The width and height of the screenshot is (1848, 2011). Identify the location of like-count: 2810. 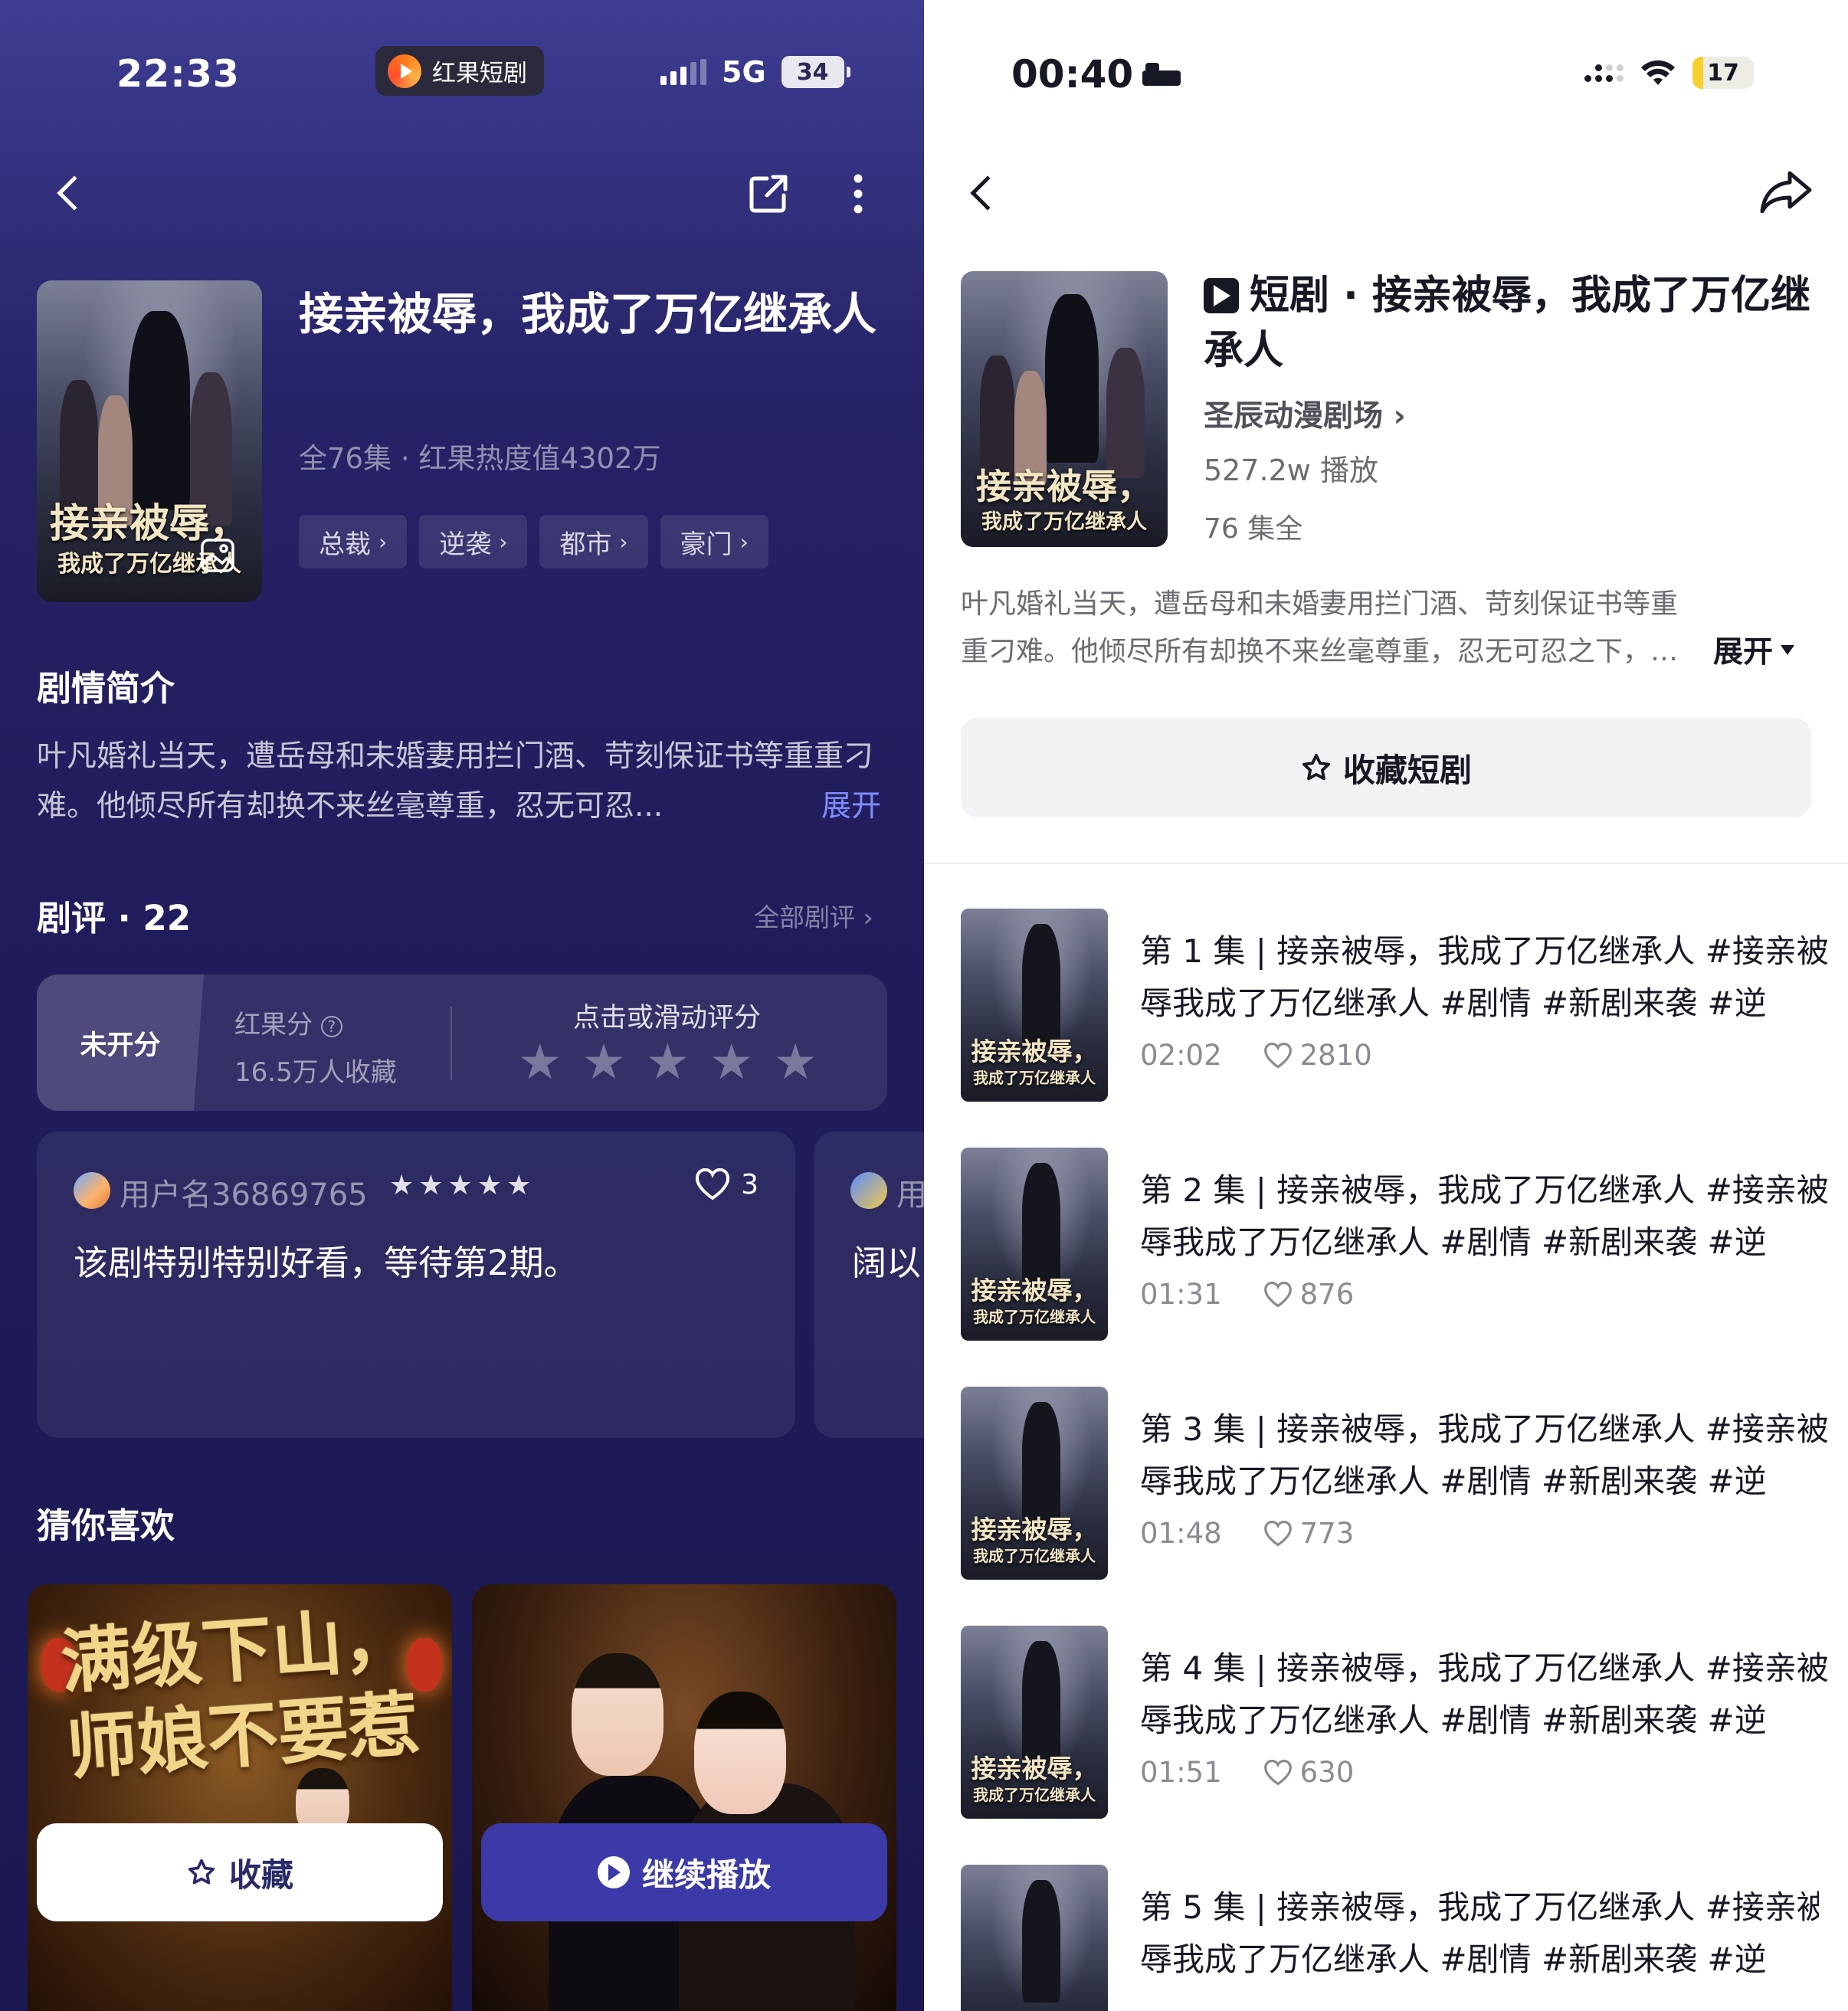
(1335, 1055).